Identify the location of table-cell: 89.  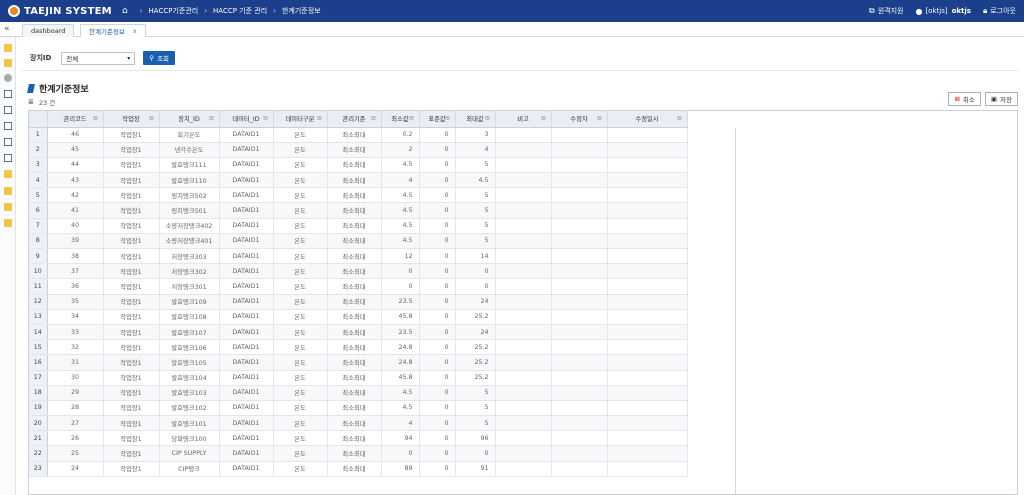
(400, 469).